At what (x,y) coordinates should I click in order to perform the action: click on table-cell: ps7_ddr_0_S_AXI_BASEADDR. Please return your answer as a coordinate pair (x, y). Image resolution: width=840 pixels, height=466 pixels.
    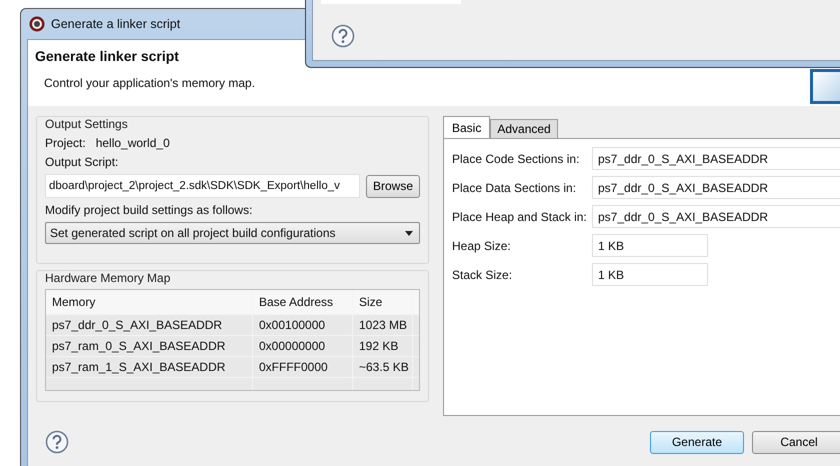
    Looking at the image, I should click on (149, 325).